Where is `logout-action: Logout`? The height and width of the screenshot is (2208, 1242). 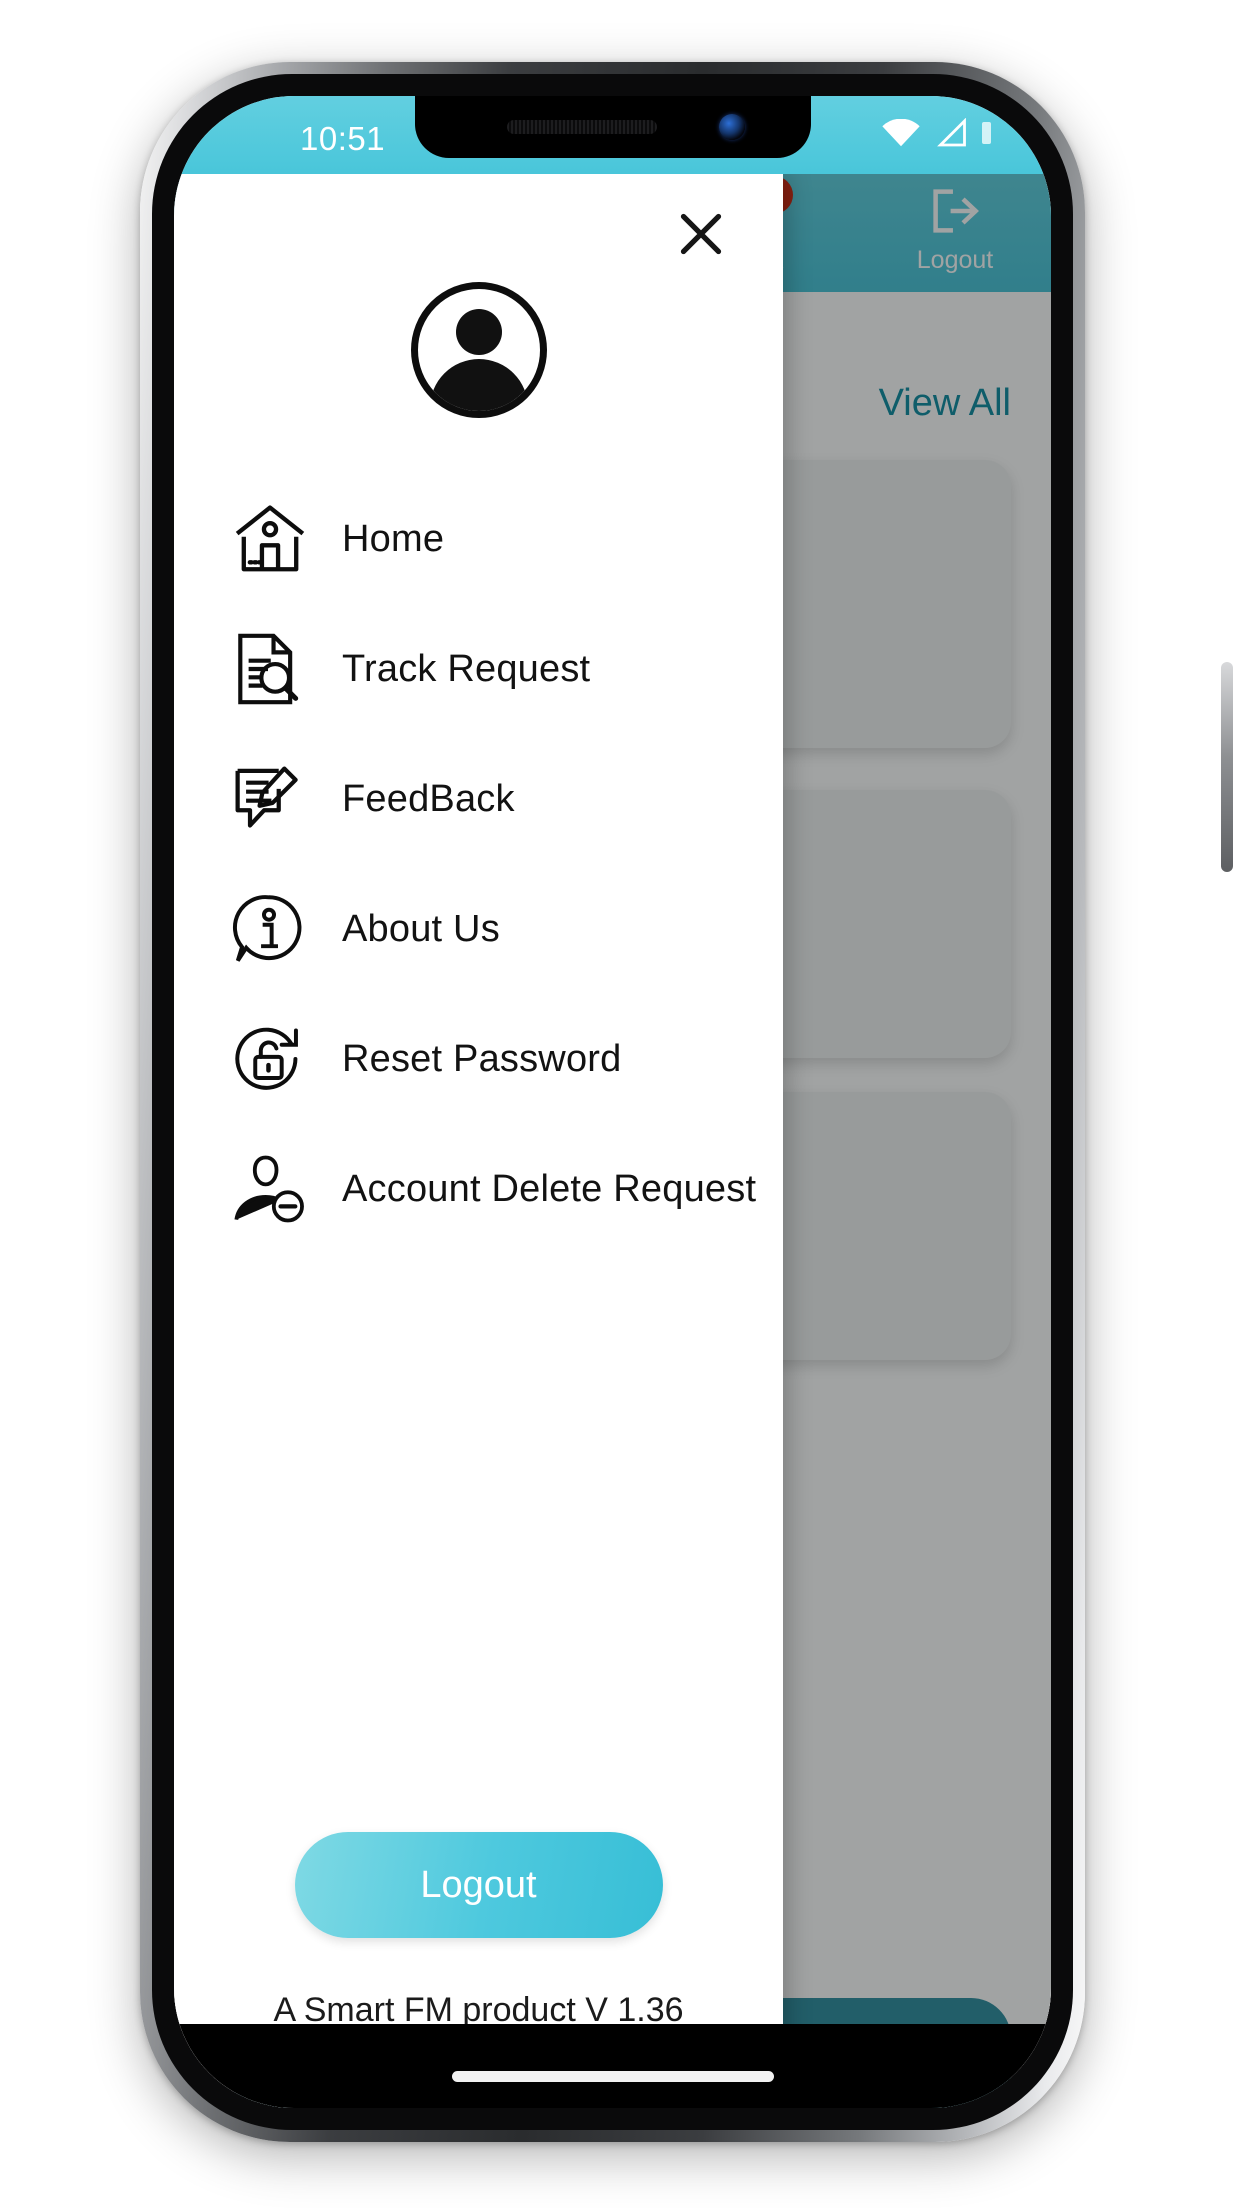
logout-action: Logout is located at coordinates (955, 228).